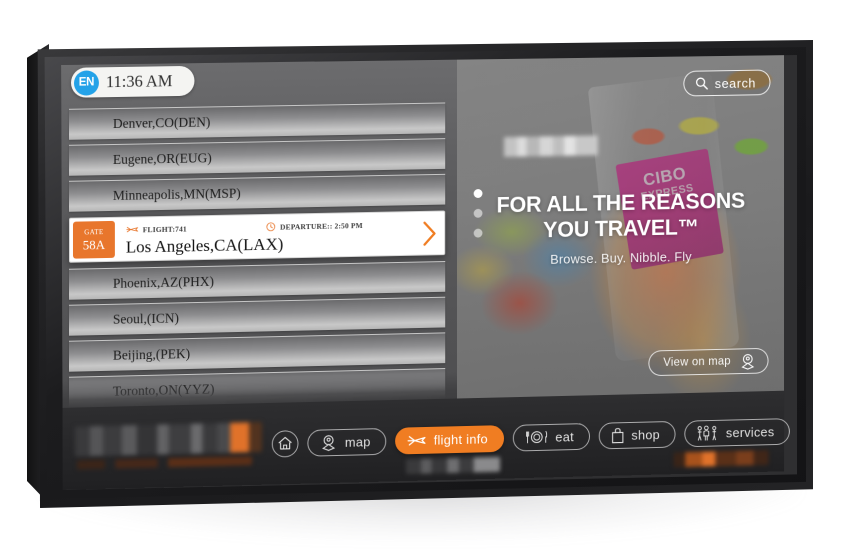 The image size is (860, 558). I want to click on flight-row: Minneapolis,MN(MSP), so click(257, 192).